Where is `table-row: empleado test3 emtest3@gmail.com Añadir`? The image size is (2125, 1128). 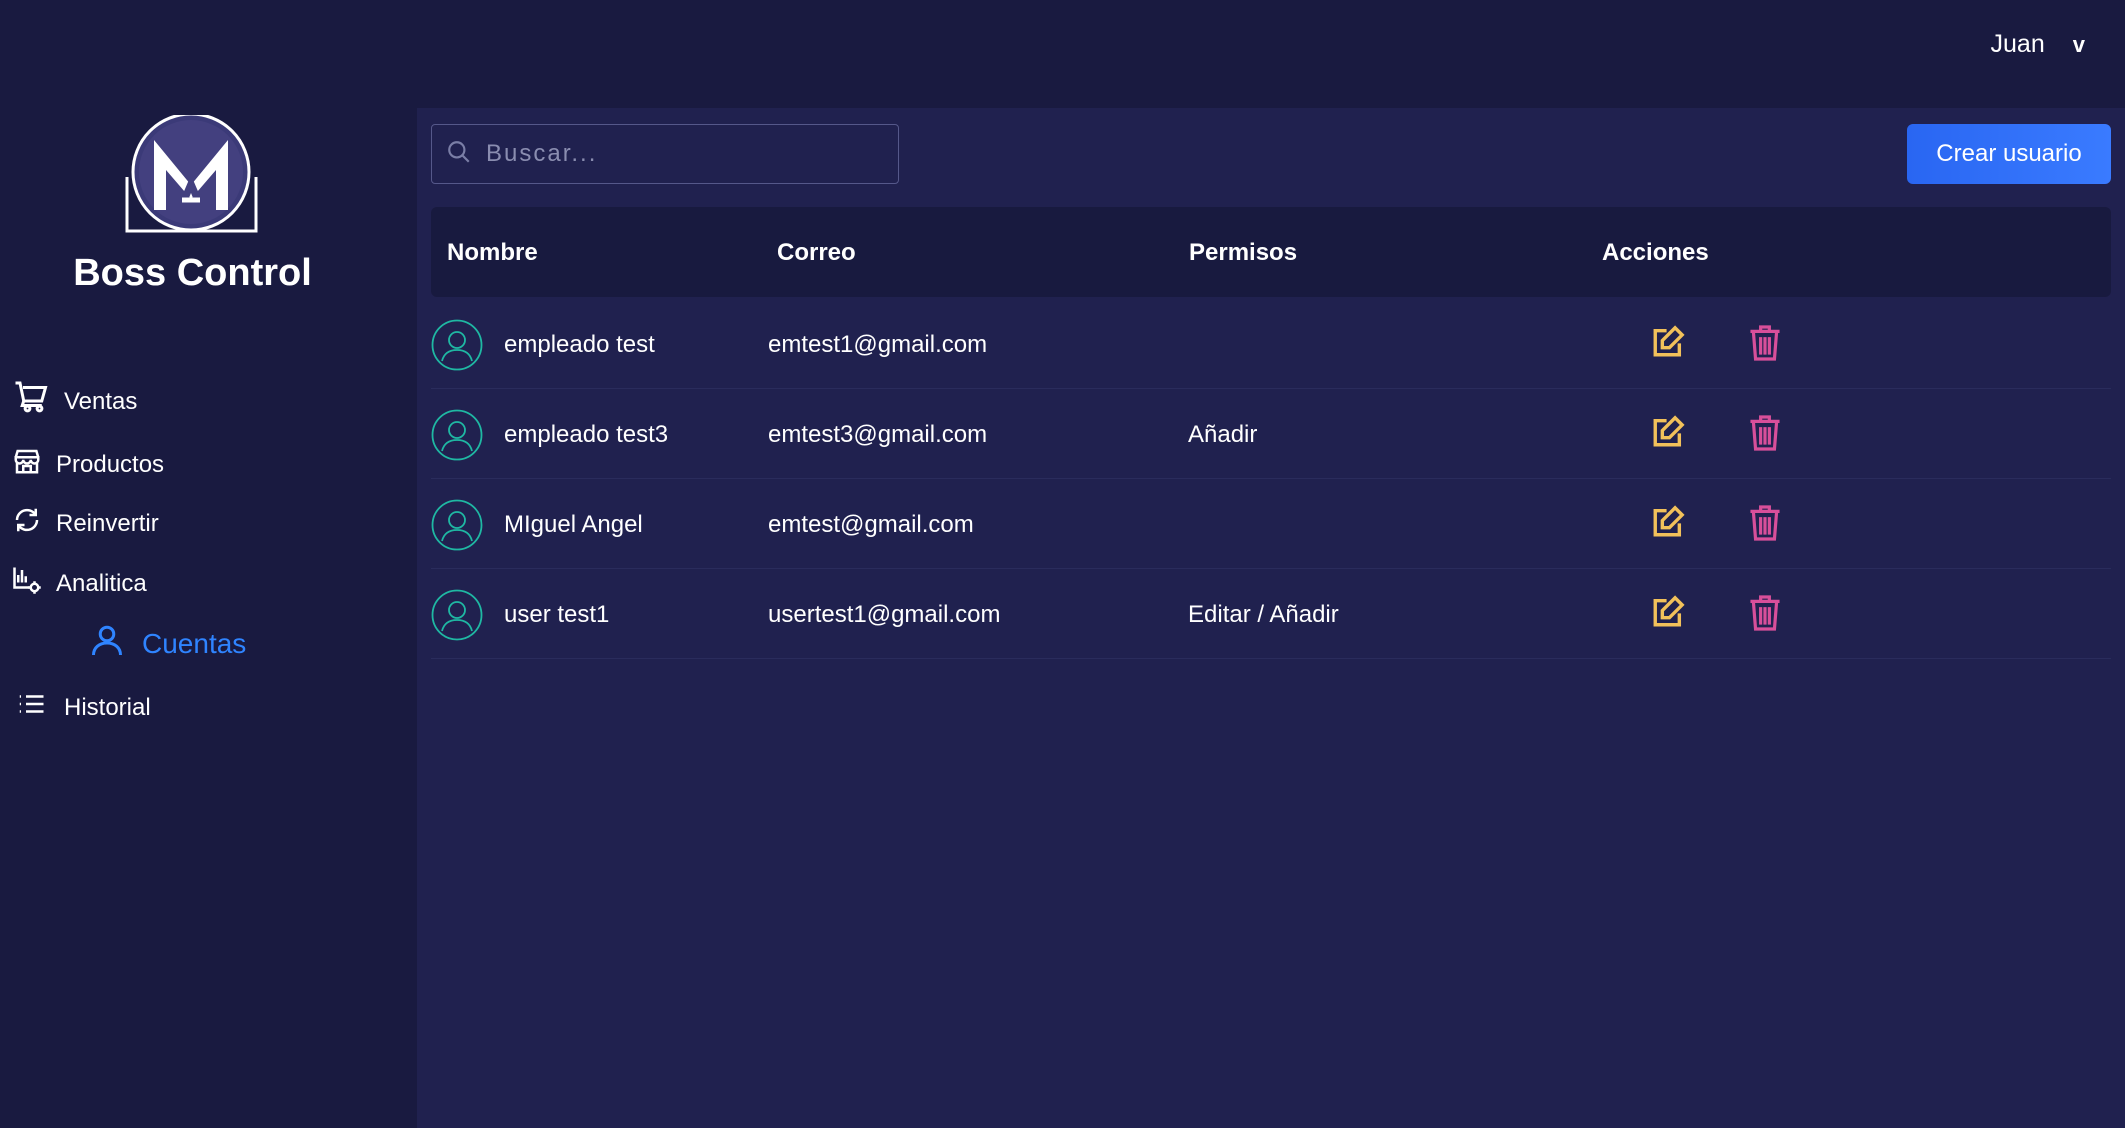
table-row: empleado test3 emtest3@gmail.com Añadir is located at coordinates (1271, 434).